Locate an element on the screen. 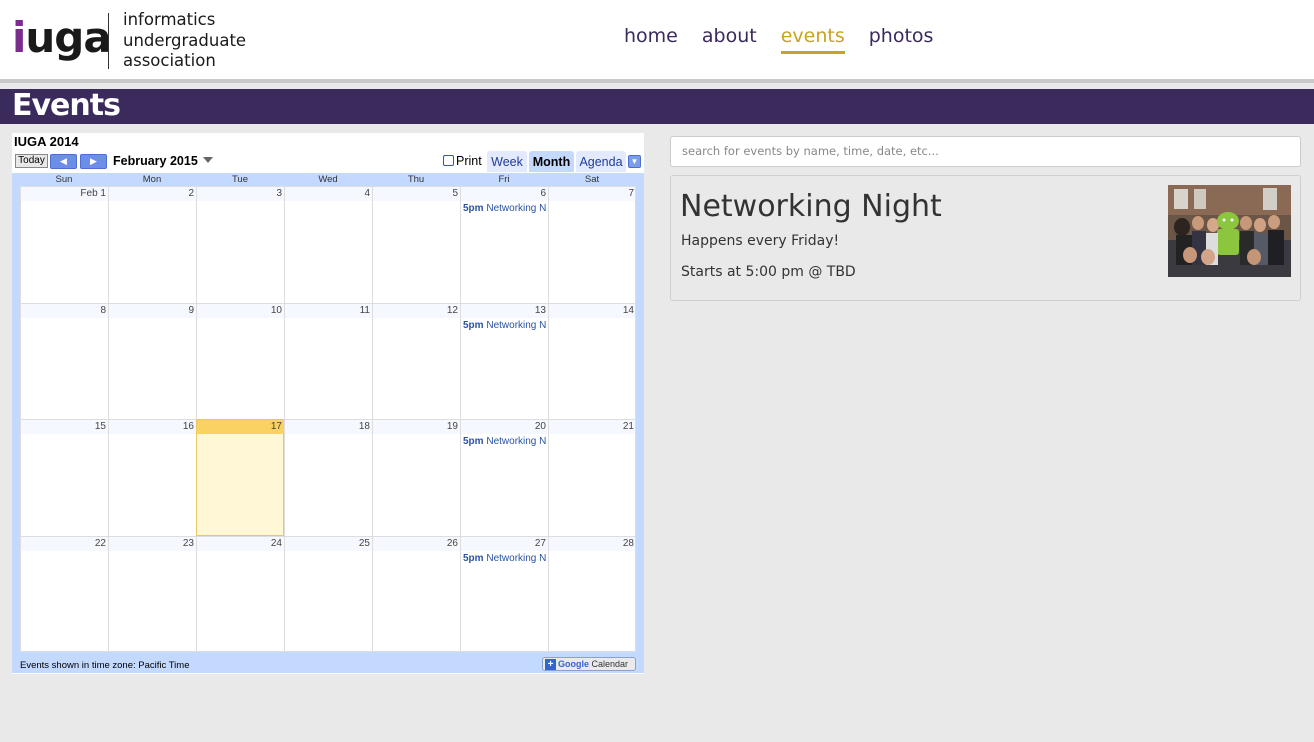 This screenshot has width=1314, height=742. day-number: 25 is located at coordinates (328, 543).